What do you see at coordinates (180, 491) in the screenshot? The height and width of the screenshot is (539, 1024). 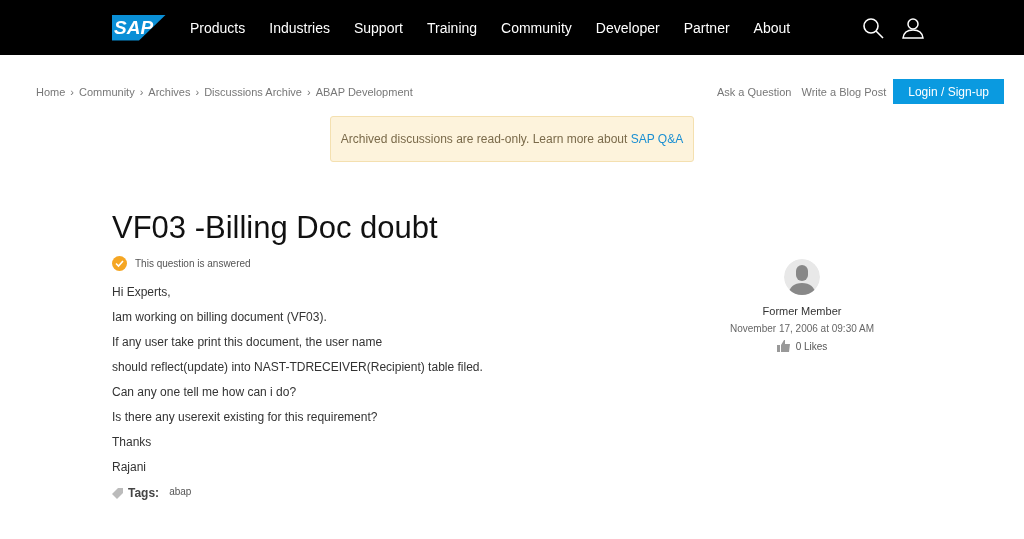 I see `tag-link: abap` at bounding box center [180, 491].